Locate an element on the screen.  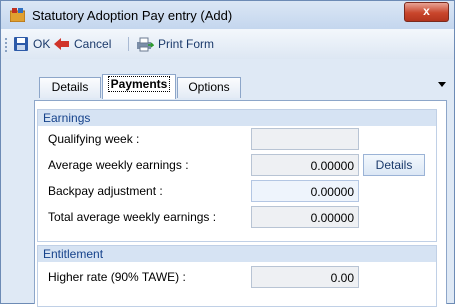
cancel-label: Cancel is located at coordinates (93, 44).